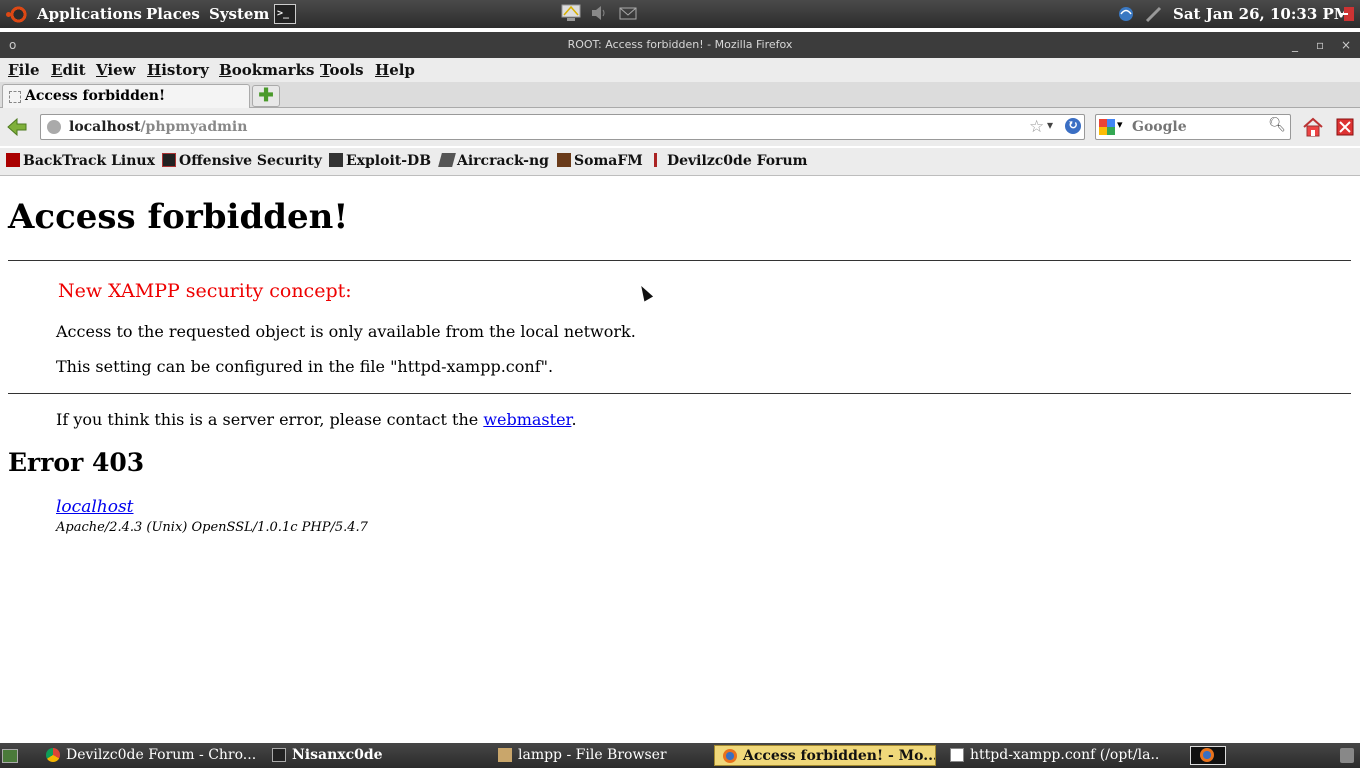 Image resolution: width=1360 pixels, height=768 pixels. I want to click on security-concept-heading: New XAMPP security concept:, so click(205, 291).